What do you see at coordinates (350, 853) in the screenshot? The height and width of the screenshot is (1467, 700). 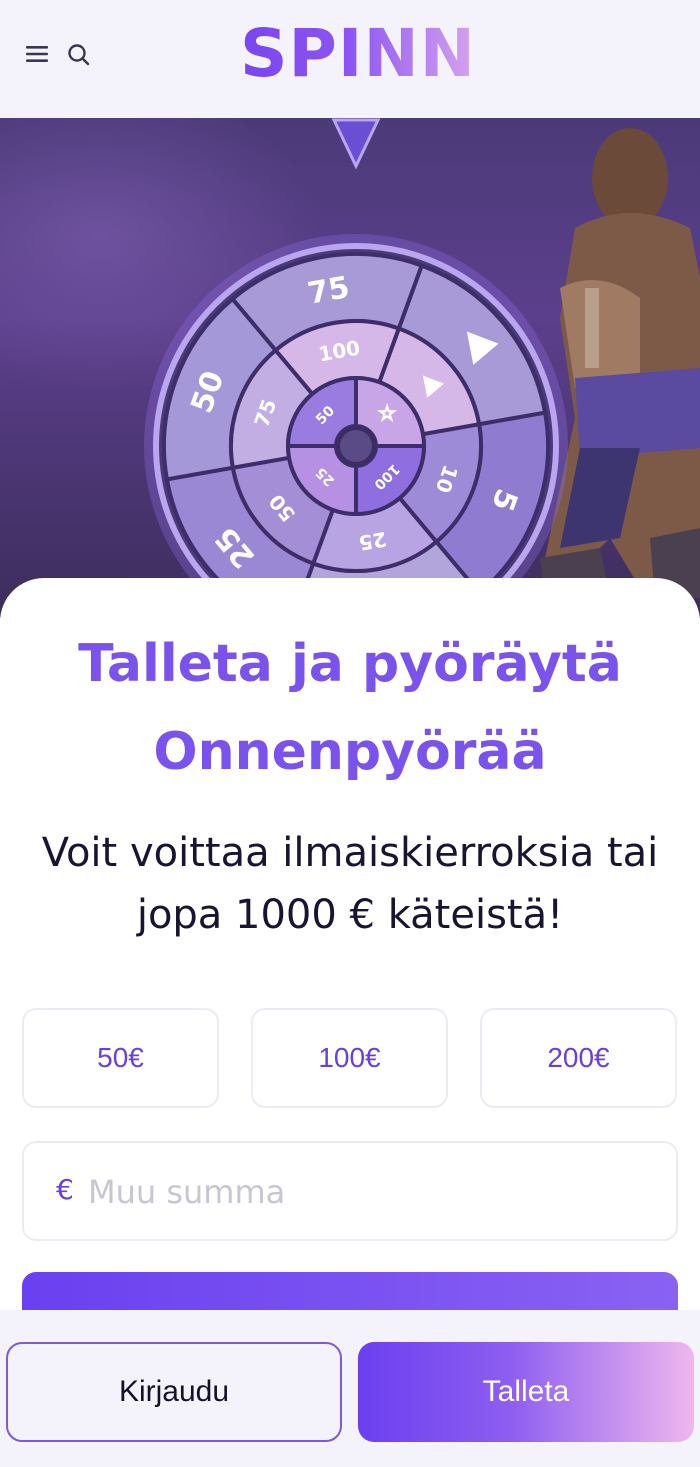 I see `offer-subline-line1: Voit voittaa ilmaiskierroksia tai` at bounding box center [350, 853].